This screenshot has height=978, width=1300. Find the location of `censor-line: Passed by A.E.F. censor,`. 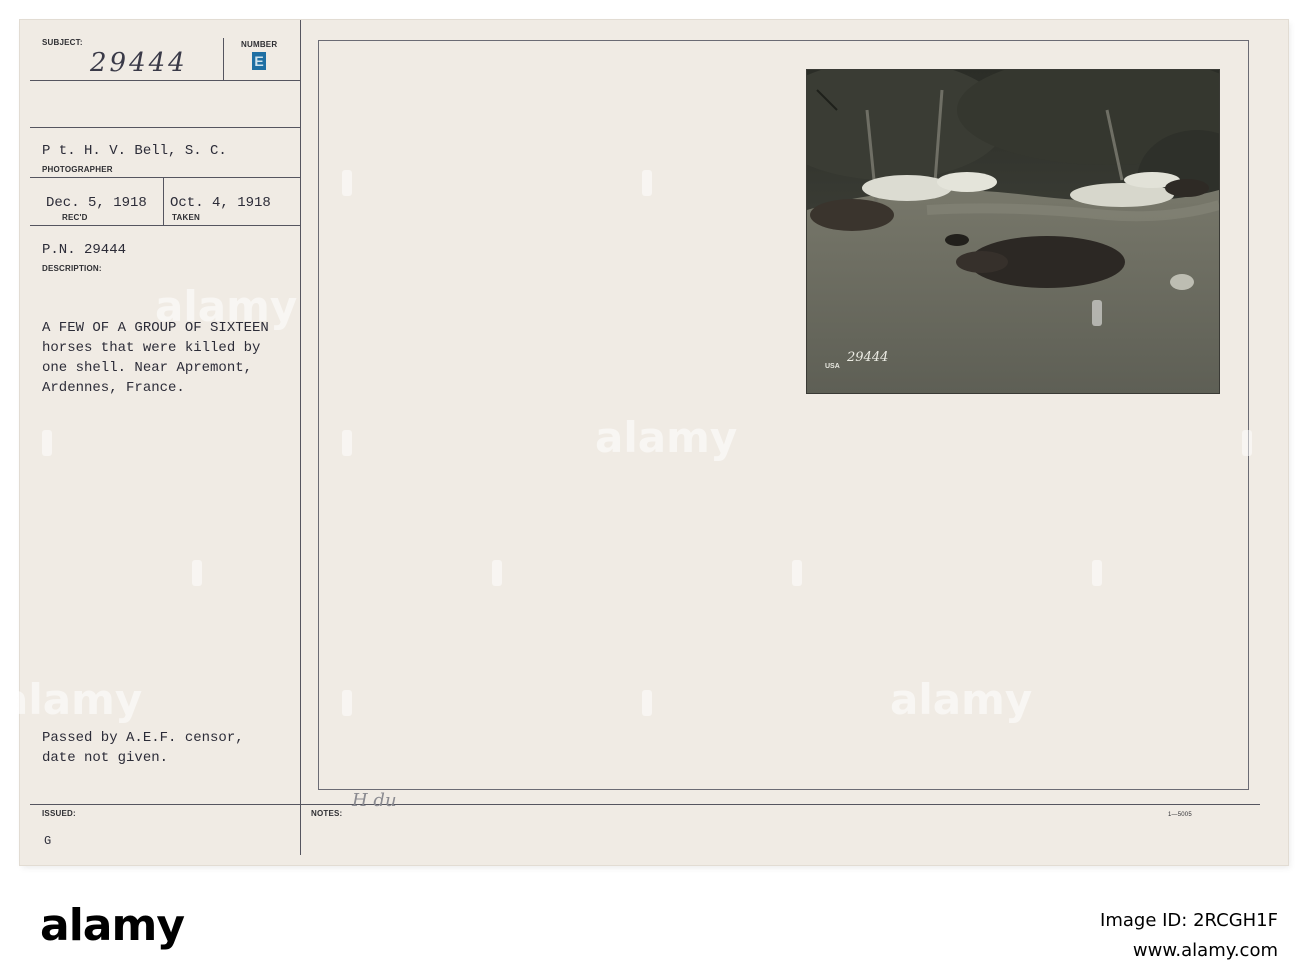

censor-line: Passed by A.E.F. censor, is located at coordinates (143, 738).